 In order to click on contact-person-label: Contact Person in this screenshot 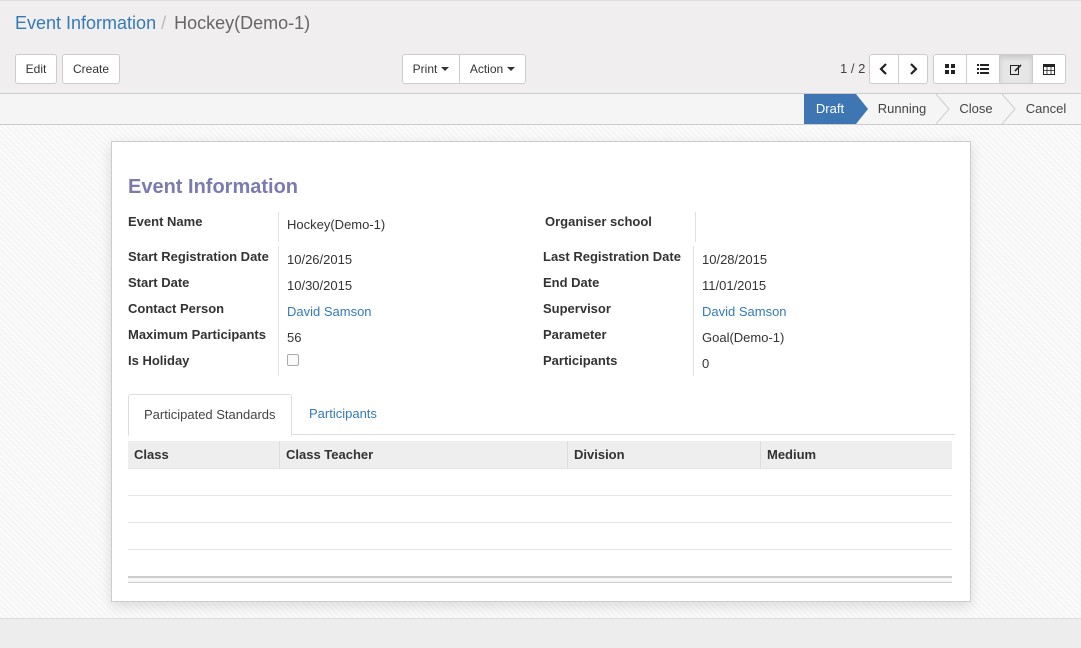, I will do `click(176, 308)`.